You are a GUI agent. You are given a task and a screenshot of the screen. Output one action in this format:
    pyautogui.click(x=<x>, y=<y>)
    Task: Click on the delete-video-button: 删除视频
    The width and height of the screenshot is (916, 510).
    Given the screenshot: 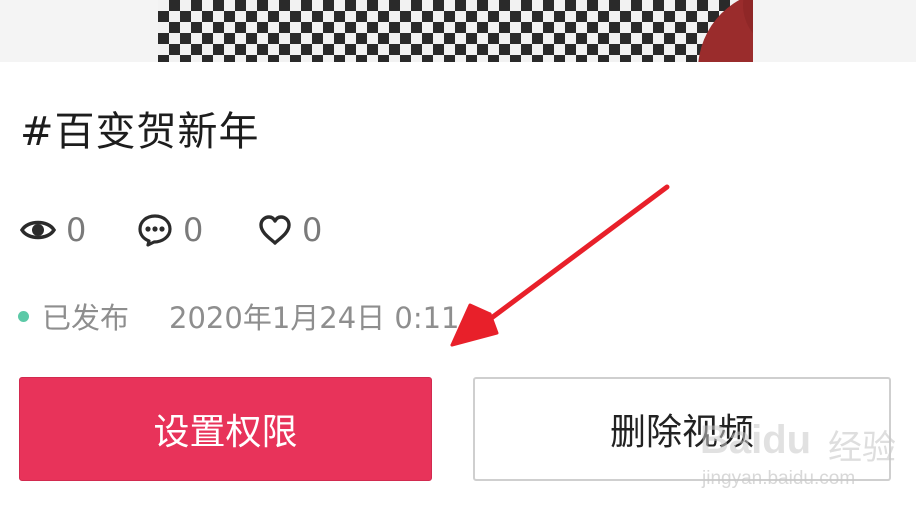 What is the action you would take?
    pyautogui.click(x=682, y=429)
    